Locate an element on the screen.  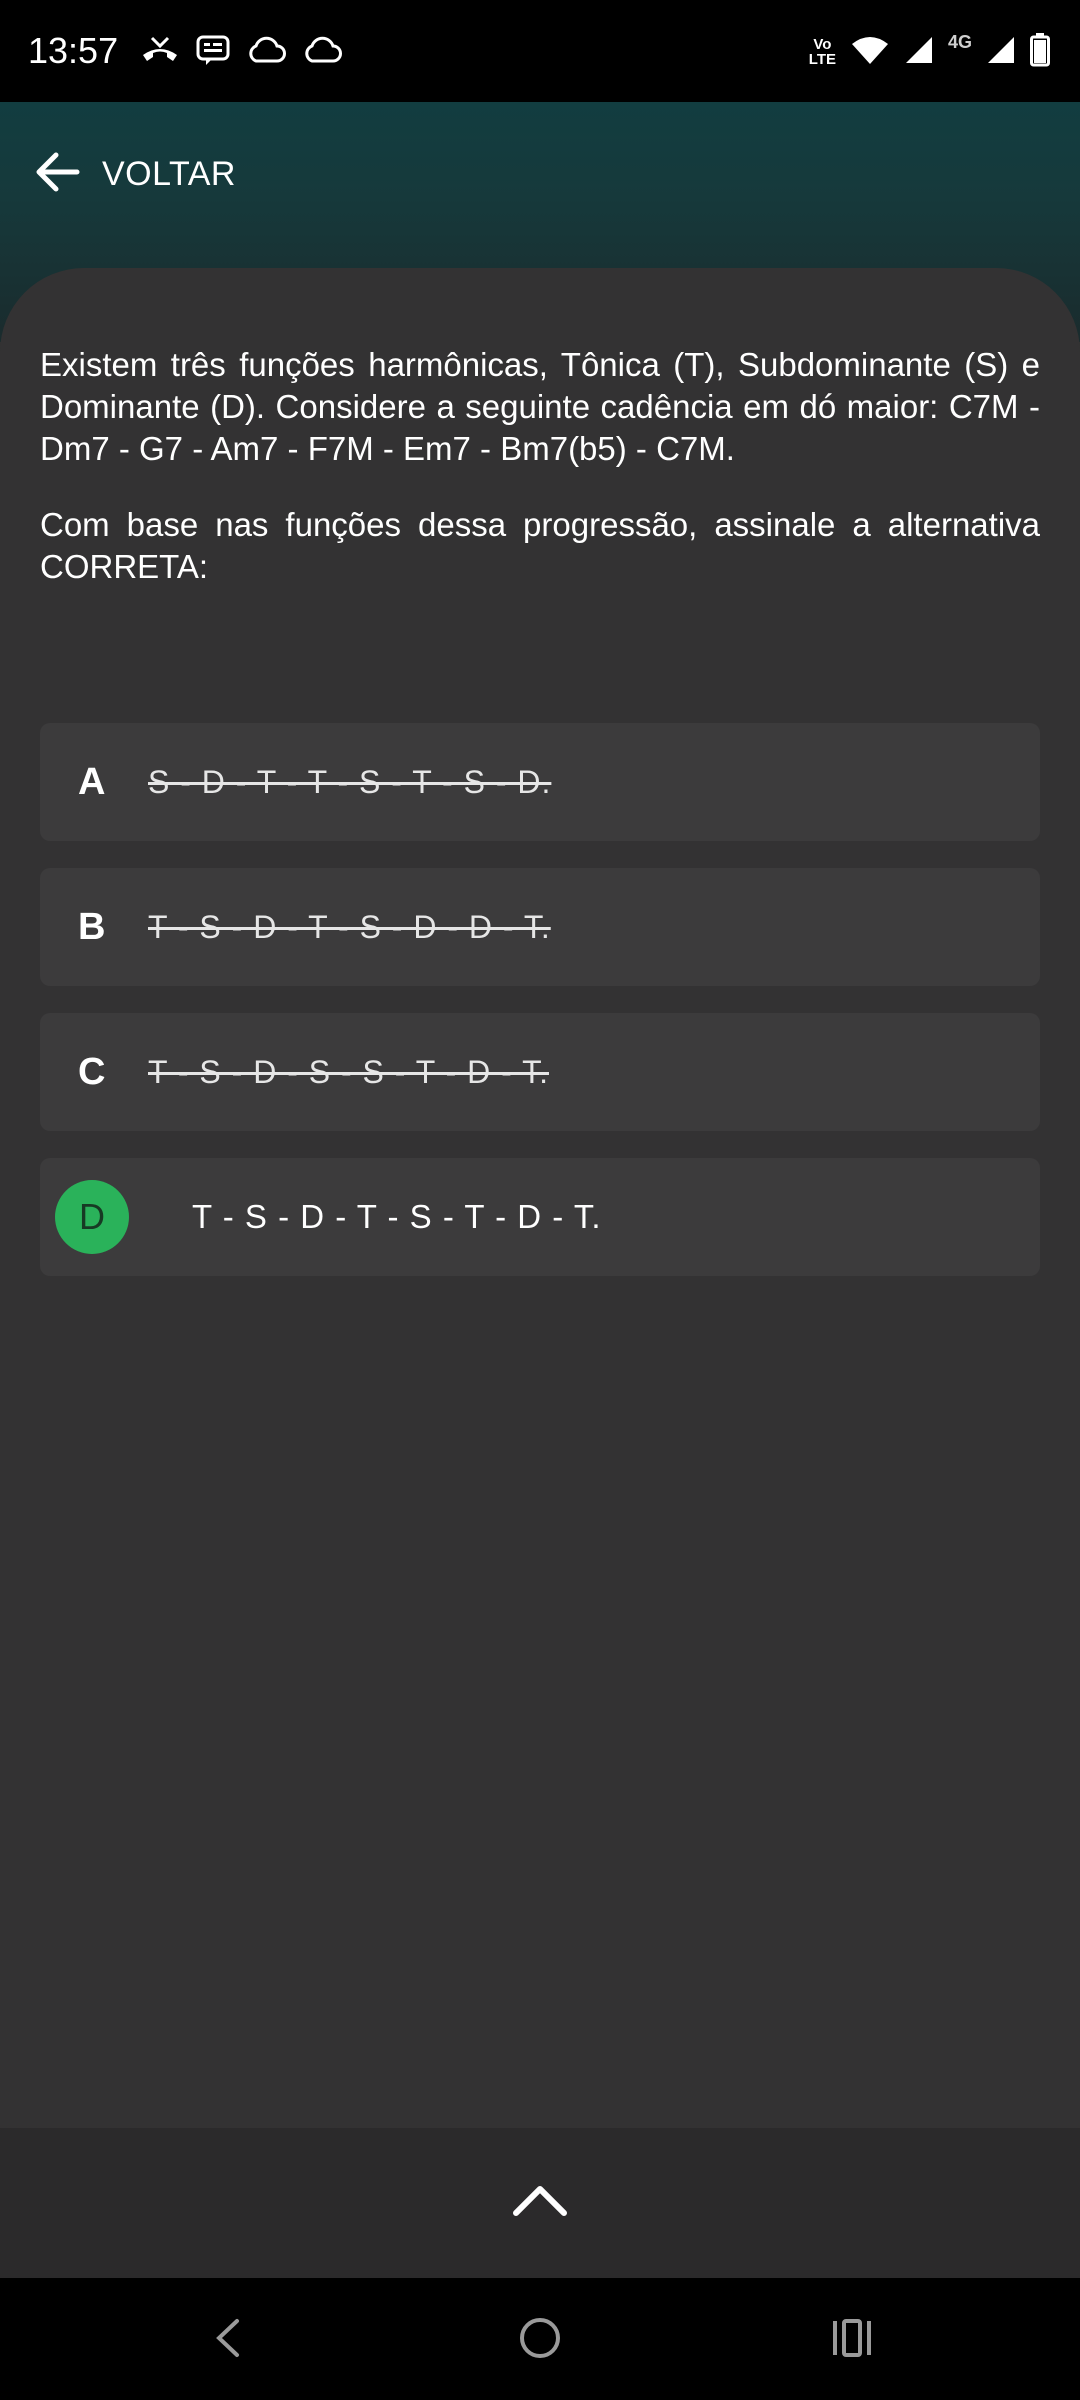
correct-answer-badge: D is located at coordinates (92, 1217).